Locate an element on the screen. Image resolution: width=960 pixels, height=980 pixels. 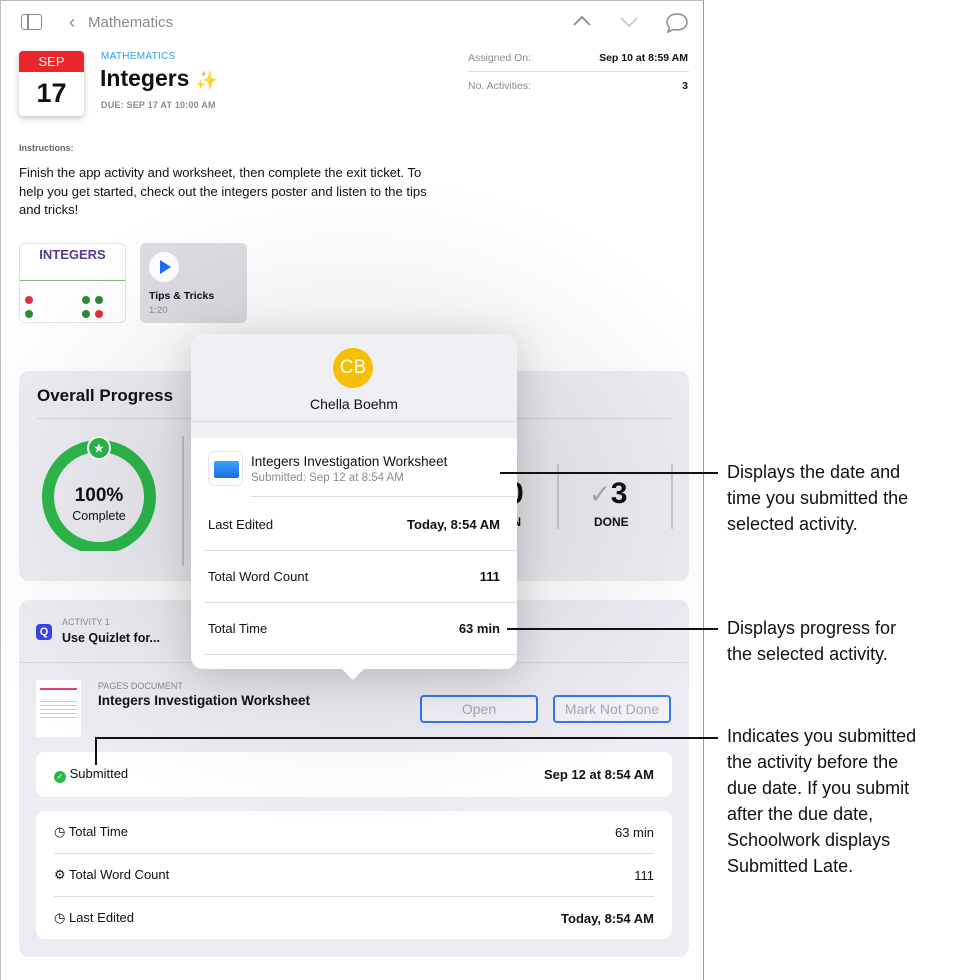
quizlet-icon: Q is located at coordinates (44, 632).